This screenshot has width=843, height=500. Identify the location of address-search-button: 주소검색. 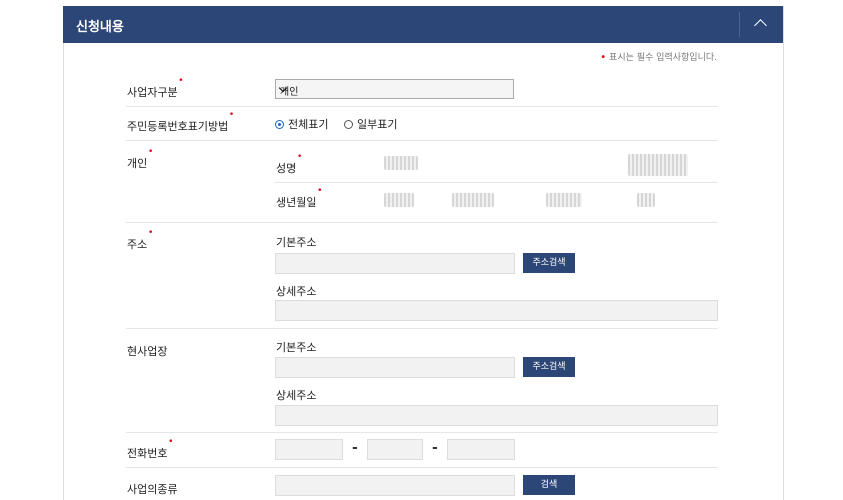
(549, 263).